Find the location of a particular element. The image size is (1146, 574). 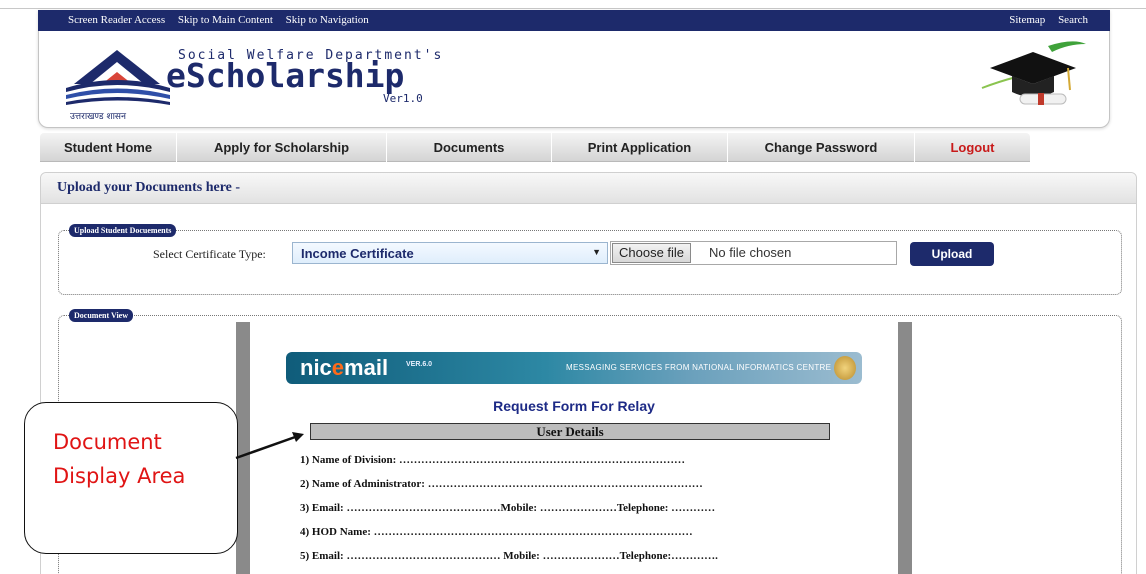

nicemail-logo: nicemail is located at coordinates (344, 368).